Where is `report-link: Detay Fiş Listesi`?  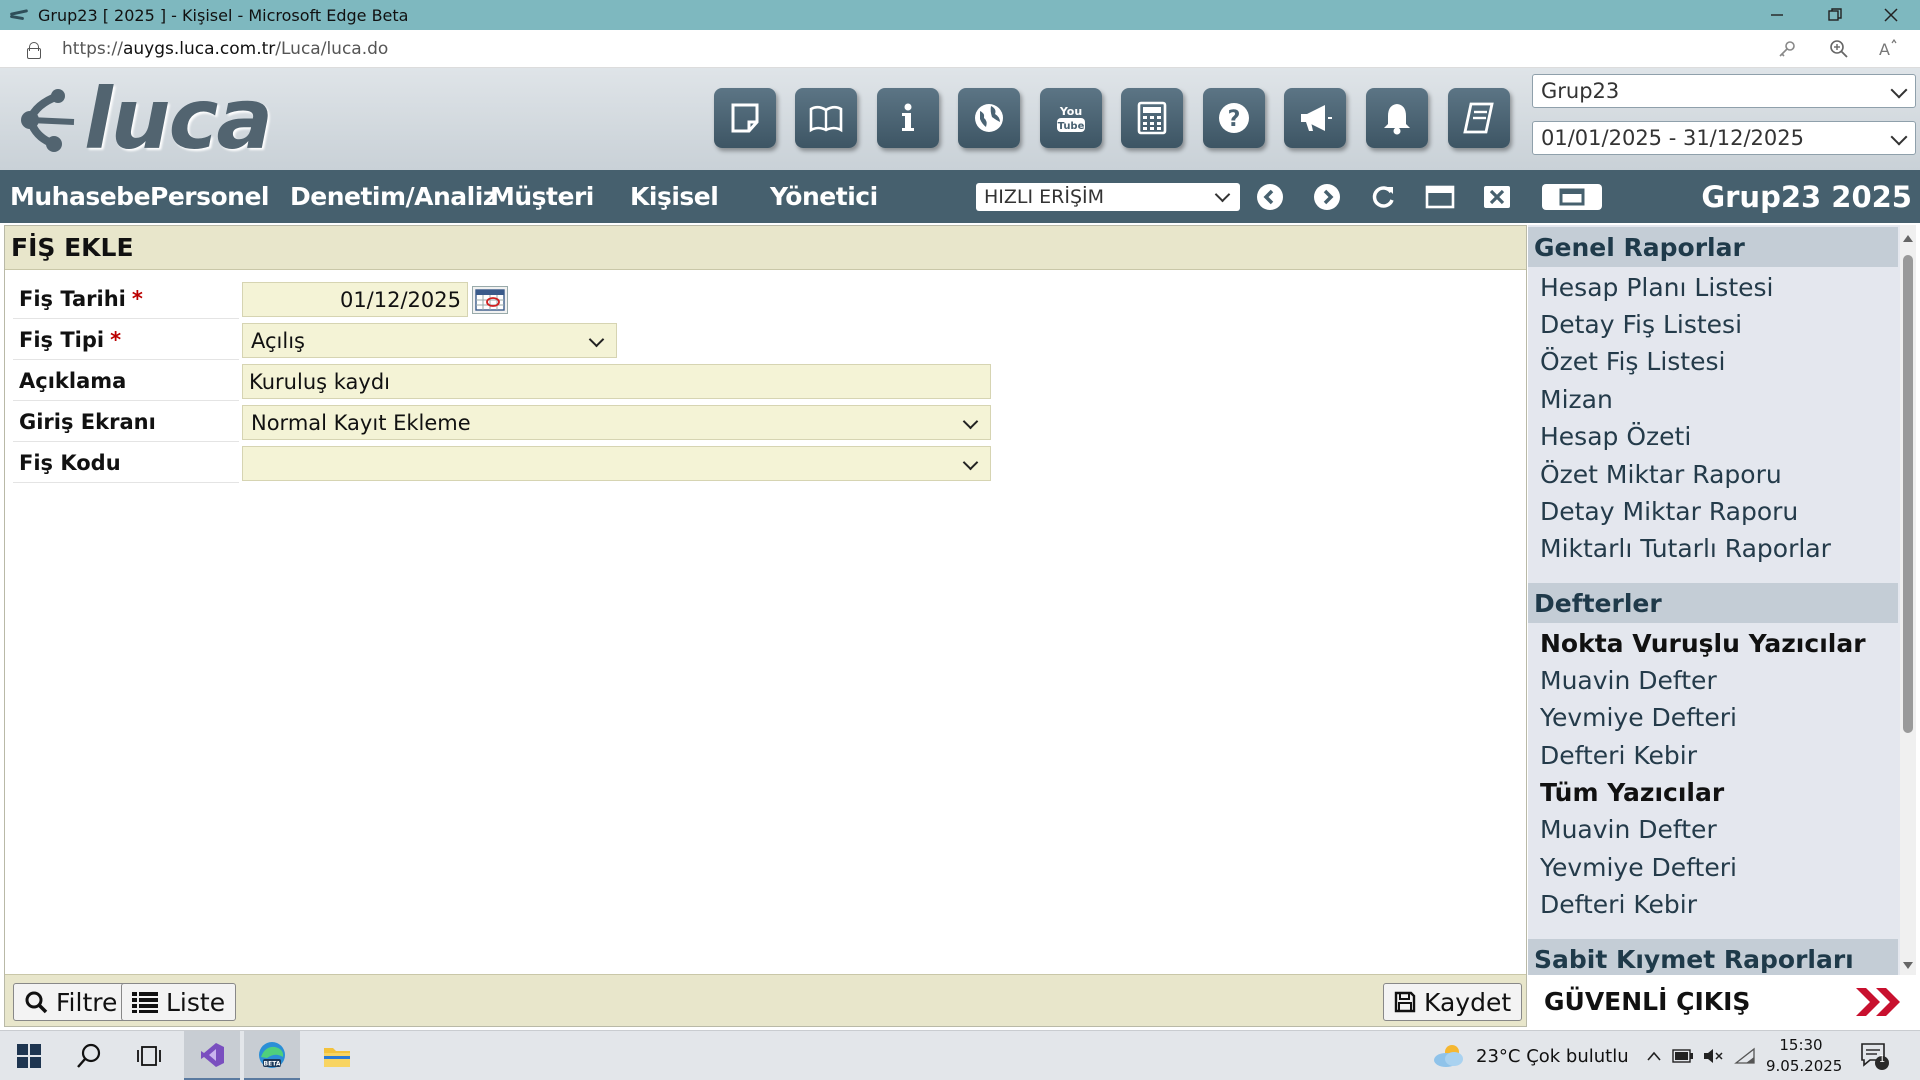 report-link: Detay Fiş Listesi is located at coordinates (1641, 324).